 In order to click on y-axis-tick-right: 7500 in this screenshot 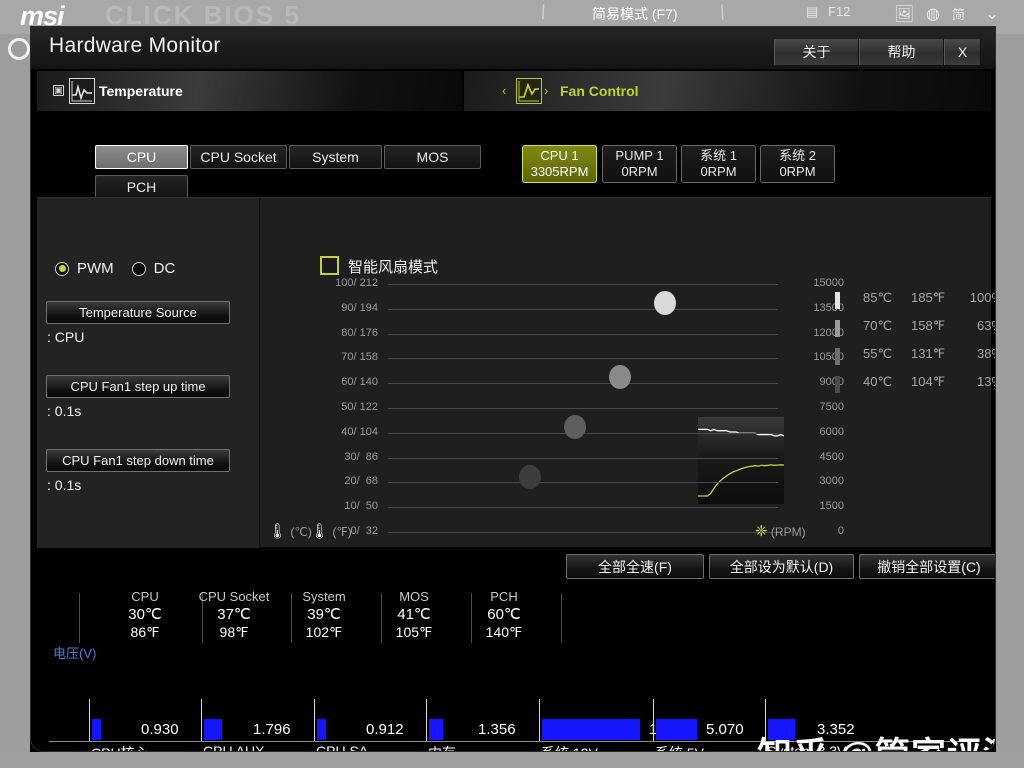, I will do `click(831, 407)`.